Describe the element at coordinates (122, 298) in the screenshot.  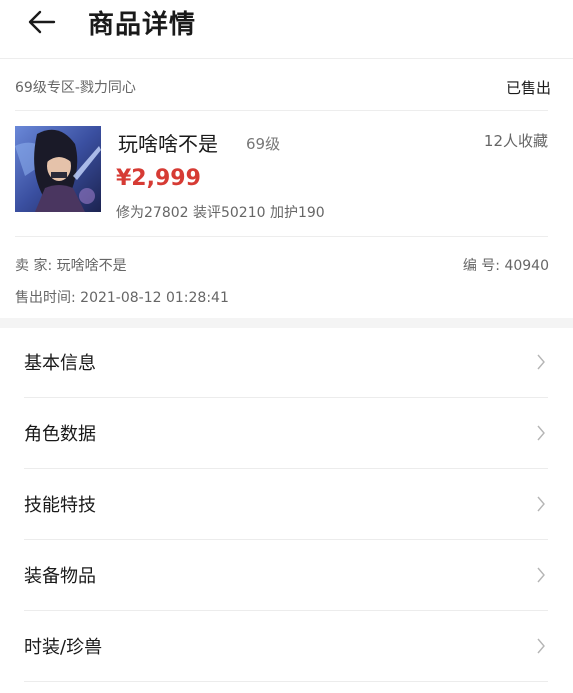
I see `sold-time: 售出时间: 2021-08-12 01:28:41` at that location.